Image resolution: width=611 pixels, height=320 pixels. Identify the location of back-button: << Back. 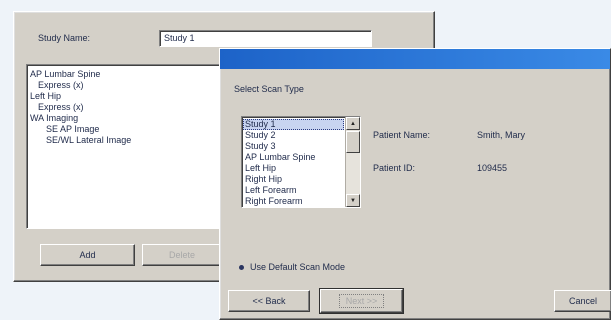
(269, 301).